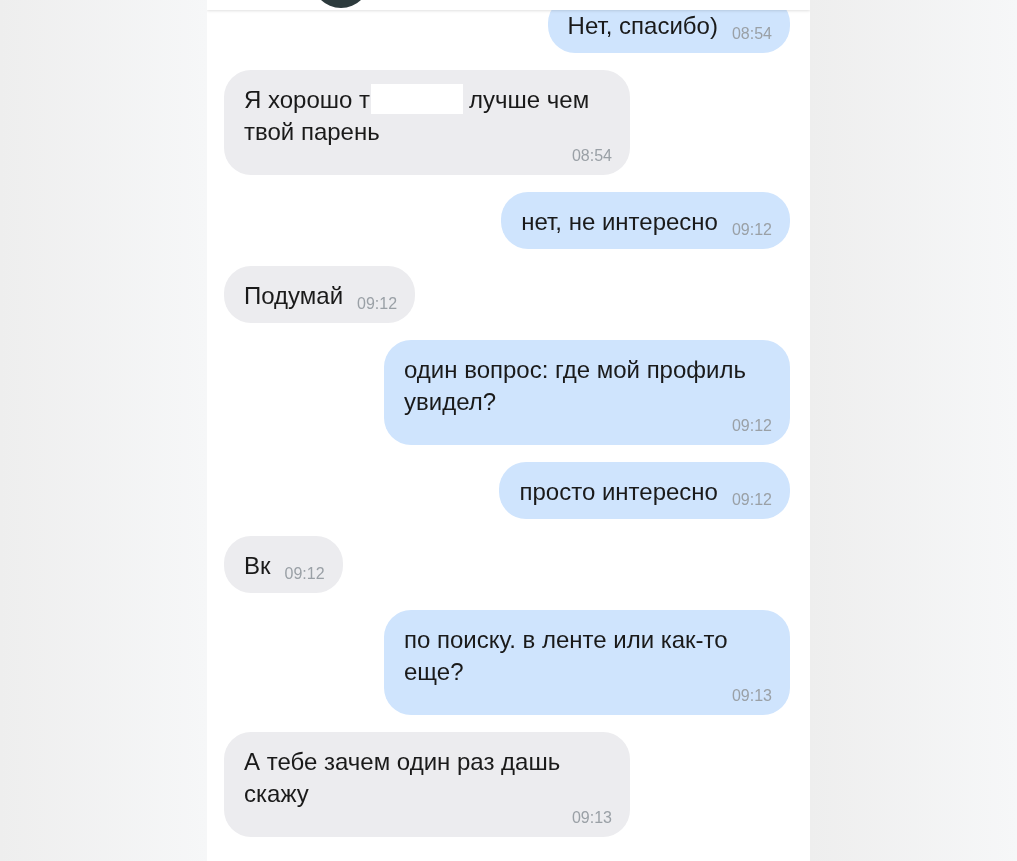 This screenshot has height=861, width=1017. What do you see at coordinates (575, 386) in the screenshot?
I see `message-text: один вопрос: где мой профиль увидел?` at bounding box center [575, 386].